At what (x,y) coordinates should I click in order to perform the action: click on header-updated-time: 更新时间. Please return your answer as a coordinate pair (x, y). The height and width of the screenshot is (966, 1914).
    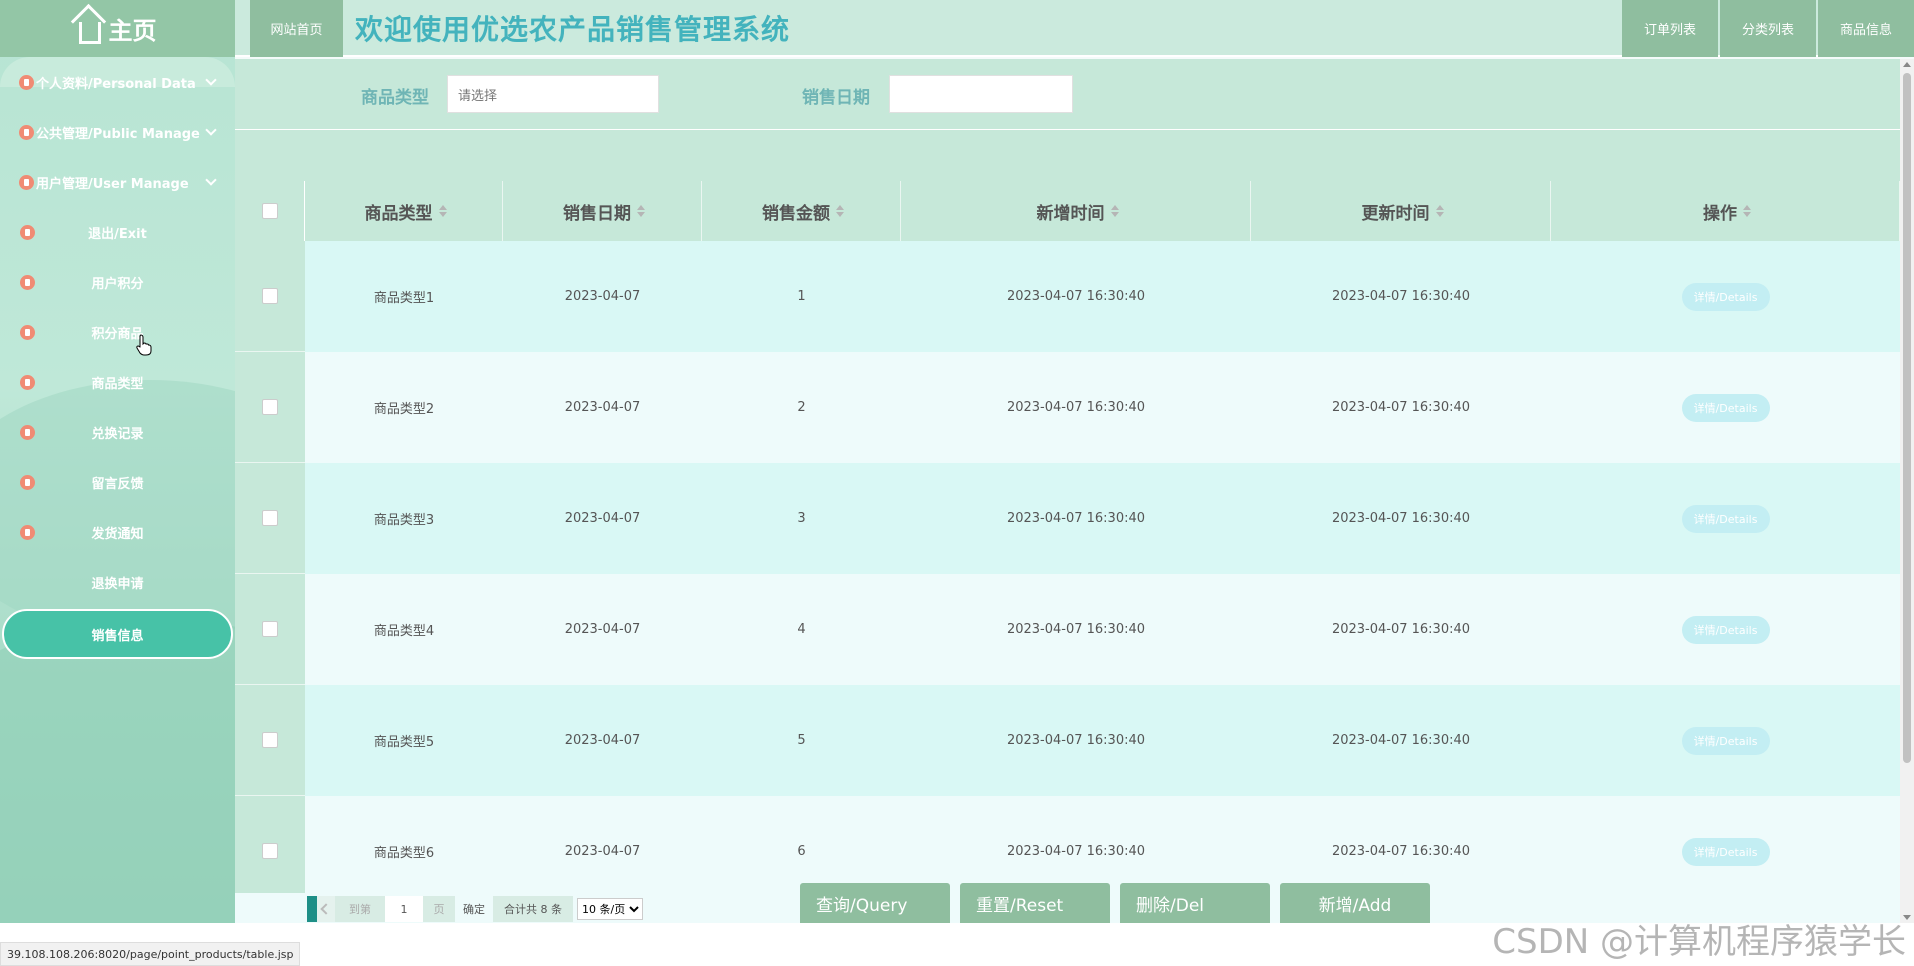
    Looking at the image, I should click on (1401, 211).